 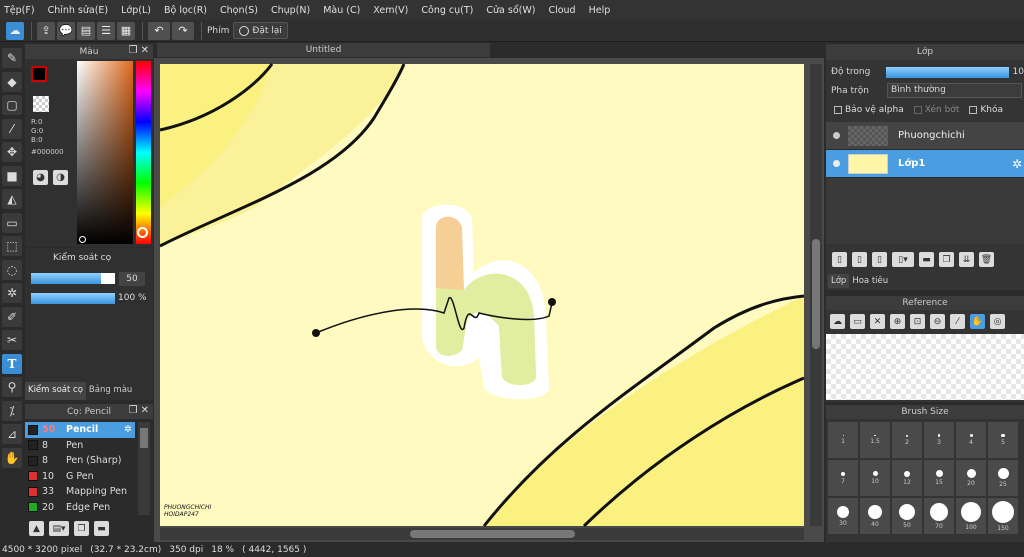 What do you see at coordinates (36, 528) in the screenshot?
I see `add-brush-icon: ▲` at bounding box center [36, 528].